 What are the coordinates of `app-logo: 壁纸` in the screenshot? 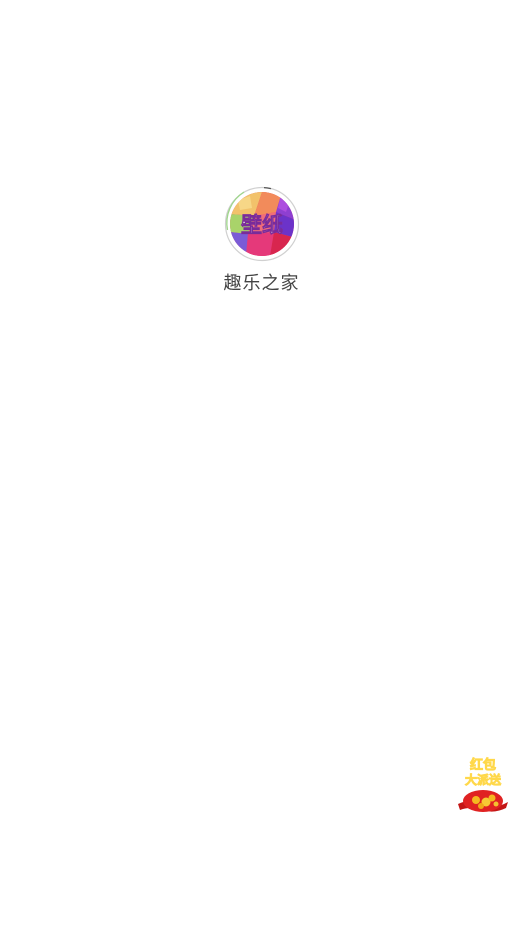 It's located at (262, 224).